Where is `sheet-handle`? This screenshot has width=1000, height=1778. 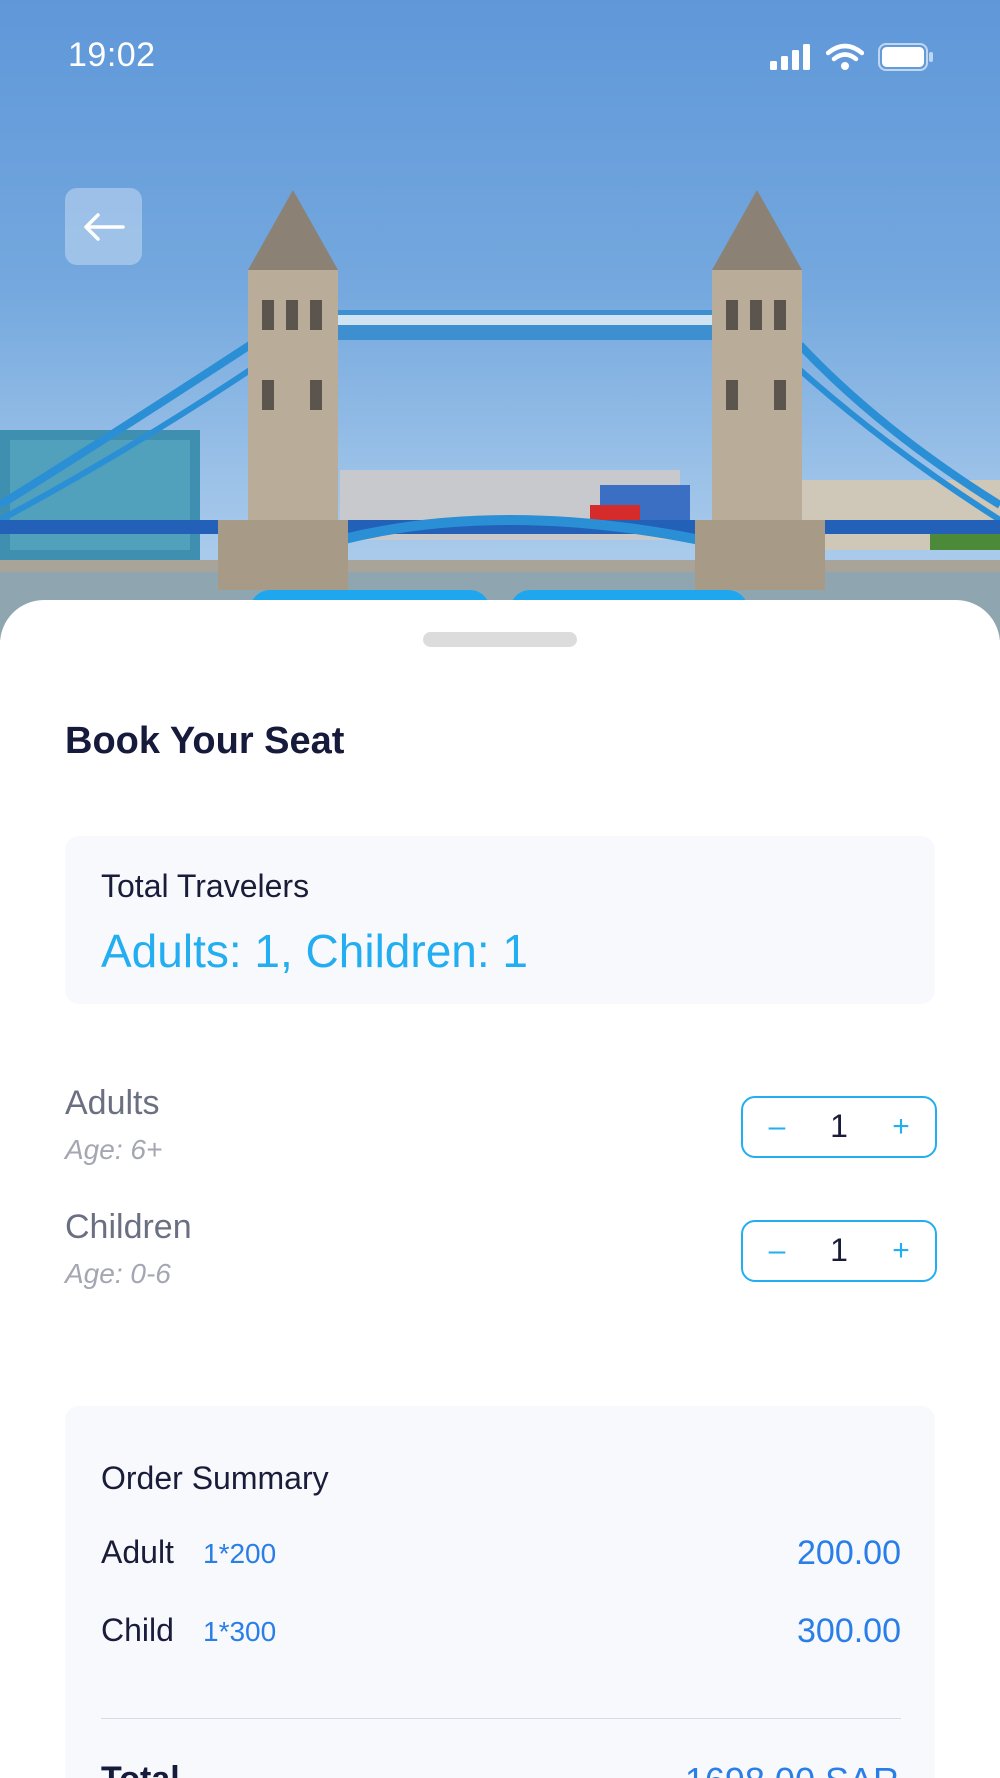
sheet-handle is located at coordinates (500, 639).